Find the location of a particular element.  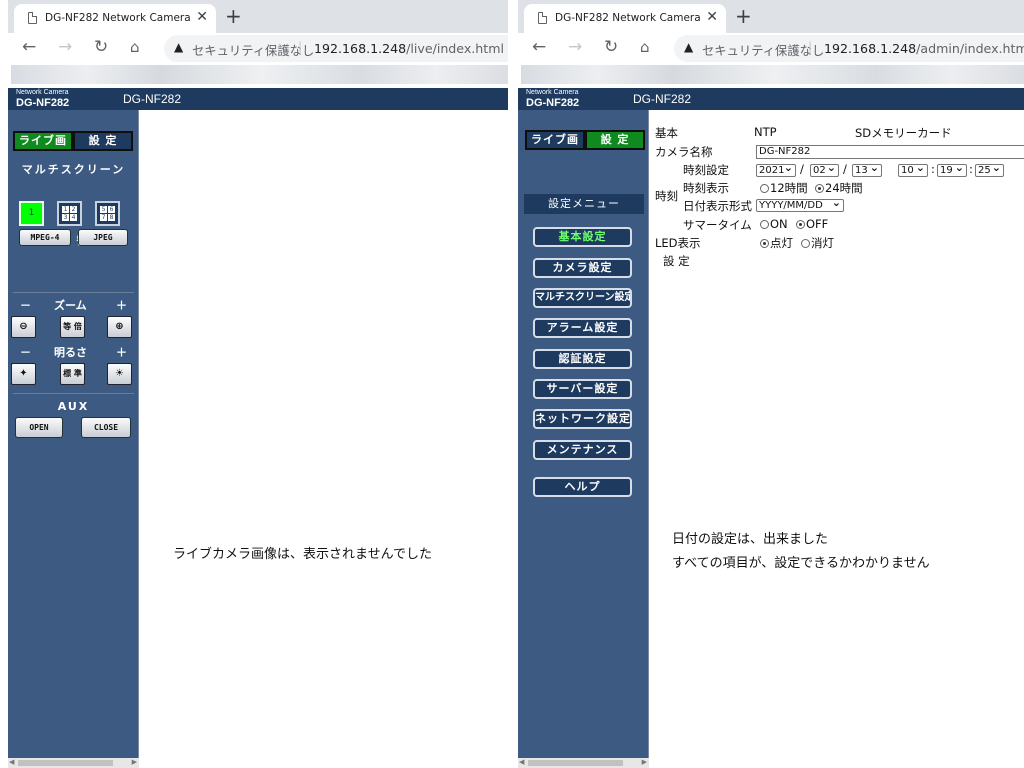

day-select: 13 is located at coordinates (867, 169).